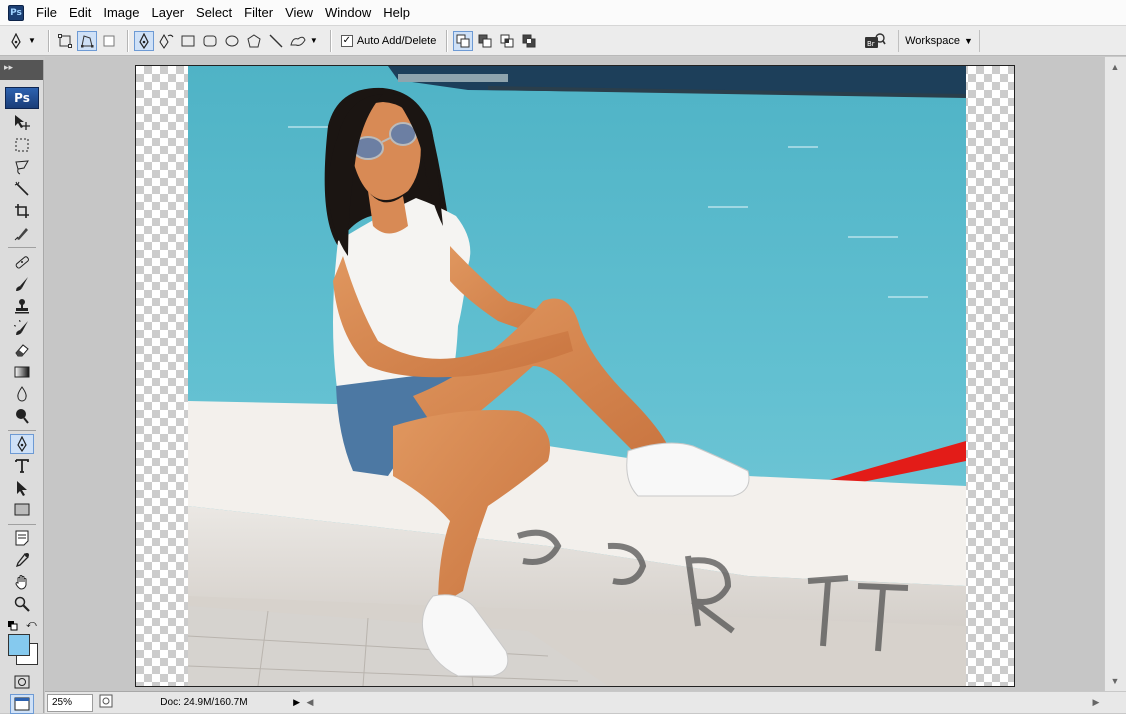 This screenshot has width=1126, height=714. What do you see at coordinates (22, 284) in the screenshot?
I see `brush-tool` at bounding box center [22, 284].